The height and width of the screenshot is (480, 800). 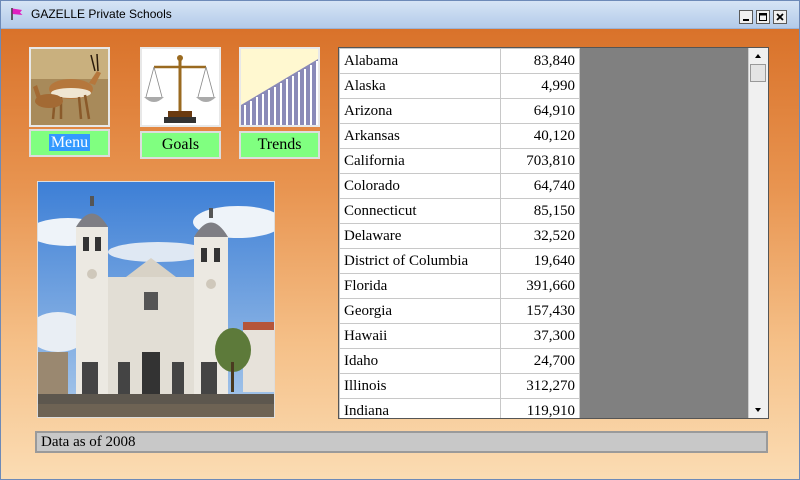 I want to click on table-row: Connecticut 85,150, so click(x=459, y=211).